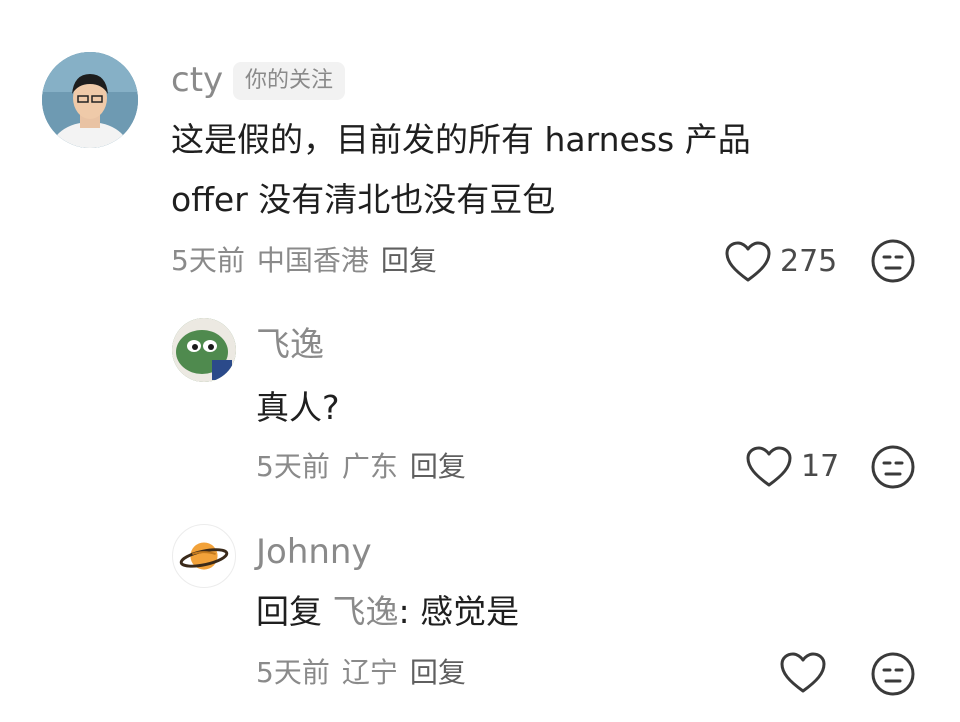  I want to click on comment-meta: 5天前 中国香港 回复, so click(310, 261).